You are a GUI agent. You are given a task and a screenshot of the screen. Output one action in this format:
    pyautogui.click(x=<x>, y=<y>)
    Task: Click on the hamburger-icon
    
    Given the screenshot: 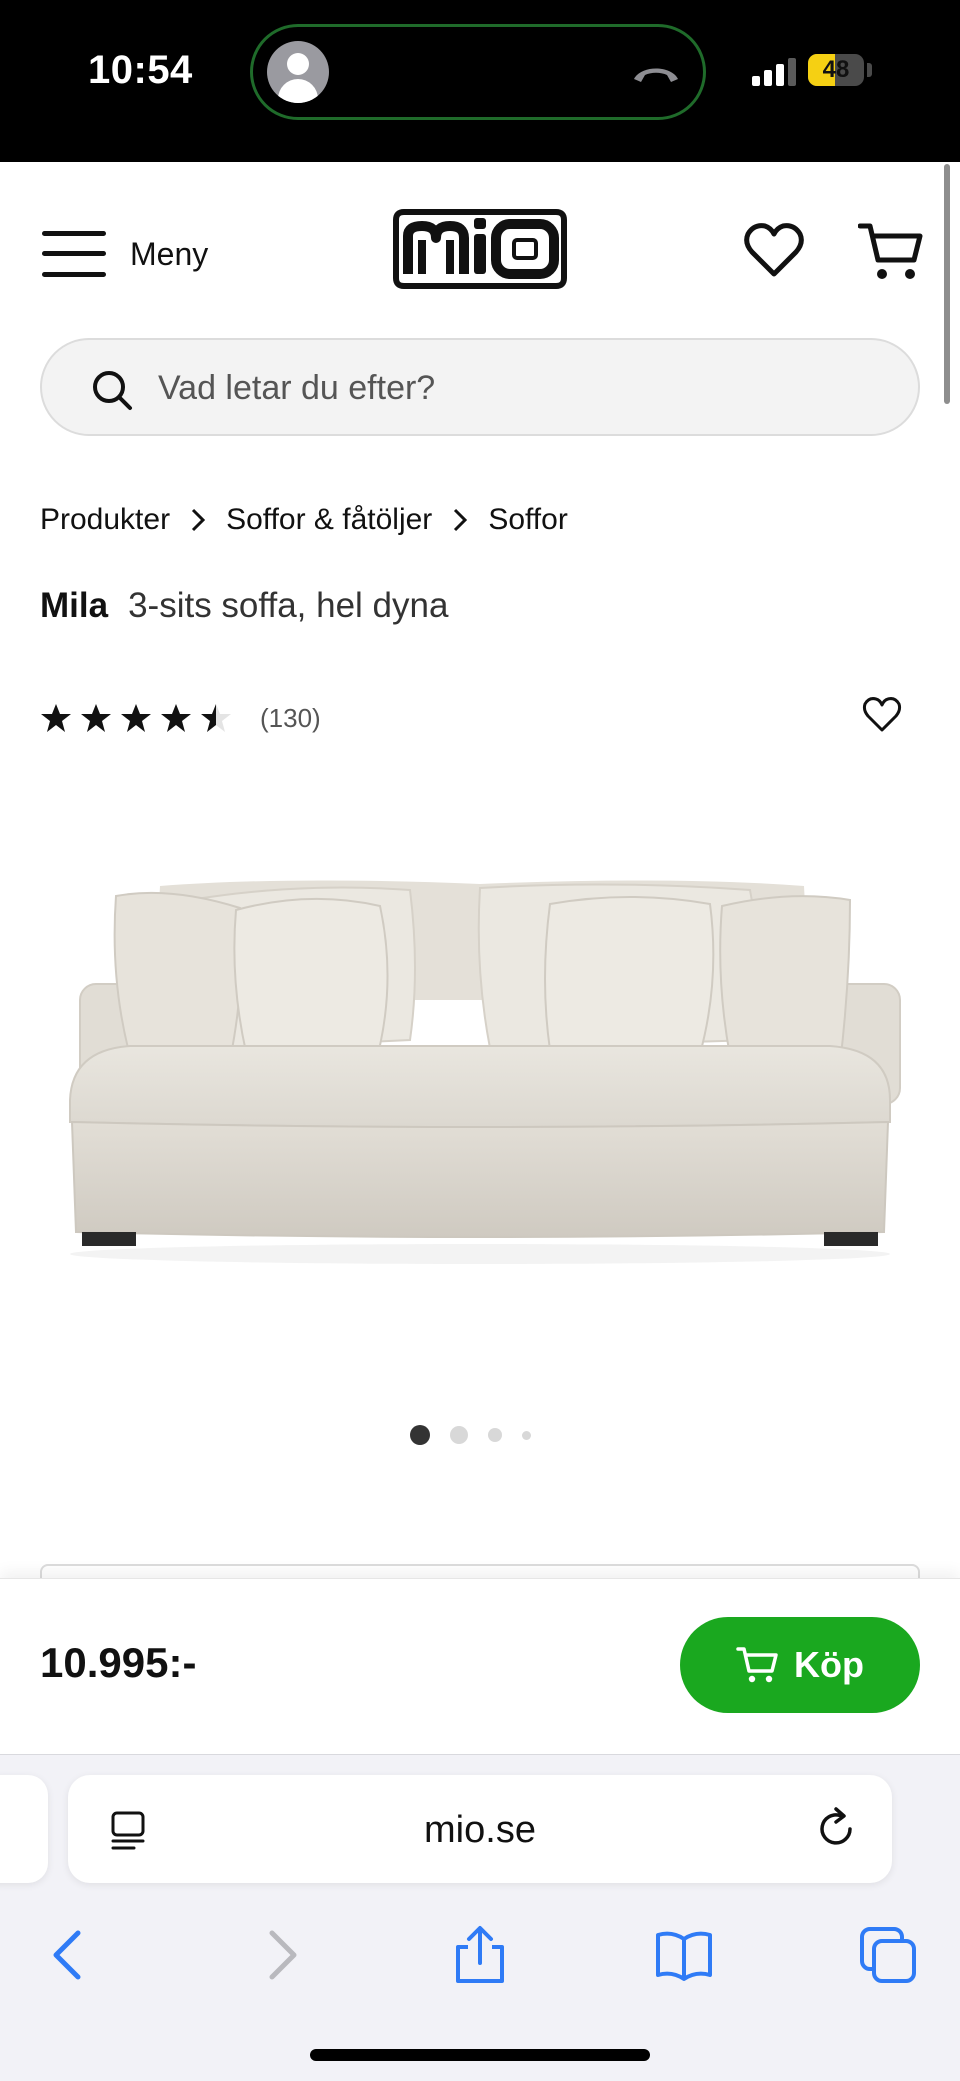 What is the action you would take?
    pyautogui.click(x=74, y=254)
    